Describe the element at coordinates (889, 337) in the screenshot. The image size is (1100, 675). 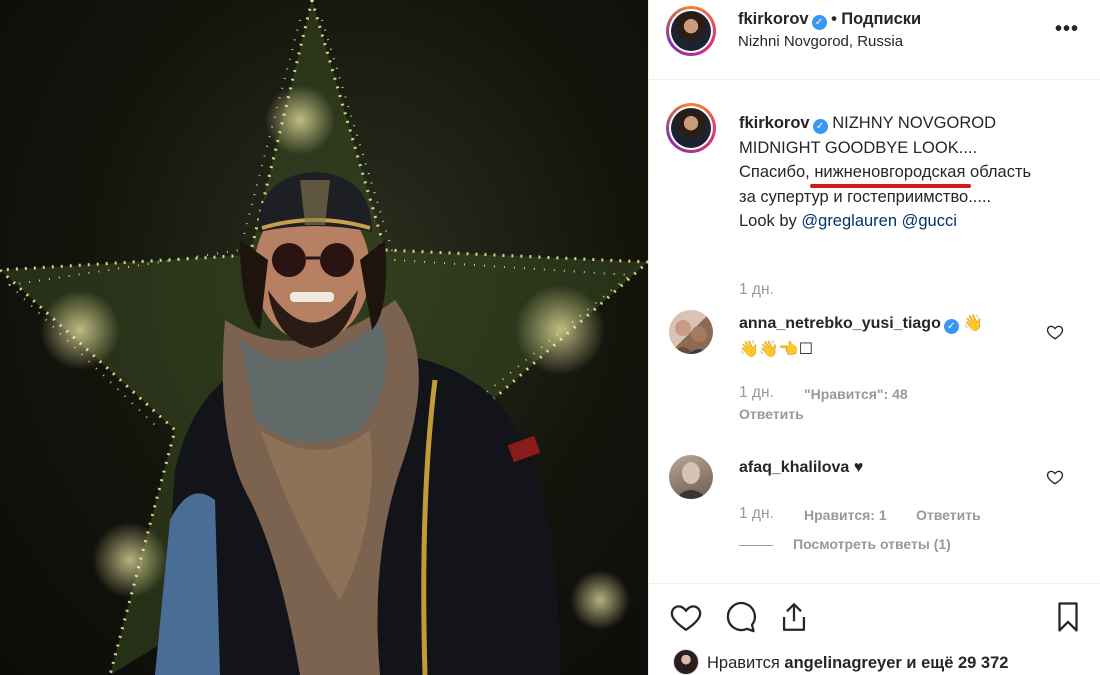
I see `comment-1: anna_netrebko_yusi_tiago ✓ 👋 👋👋👈☐` at that location.